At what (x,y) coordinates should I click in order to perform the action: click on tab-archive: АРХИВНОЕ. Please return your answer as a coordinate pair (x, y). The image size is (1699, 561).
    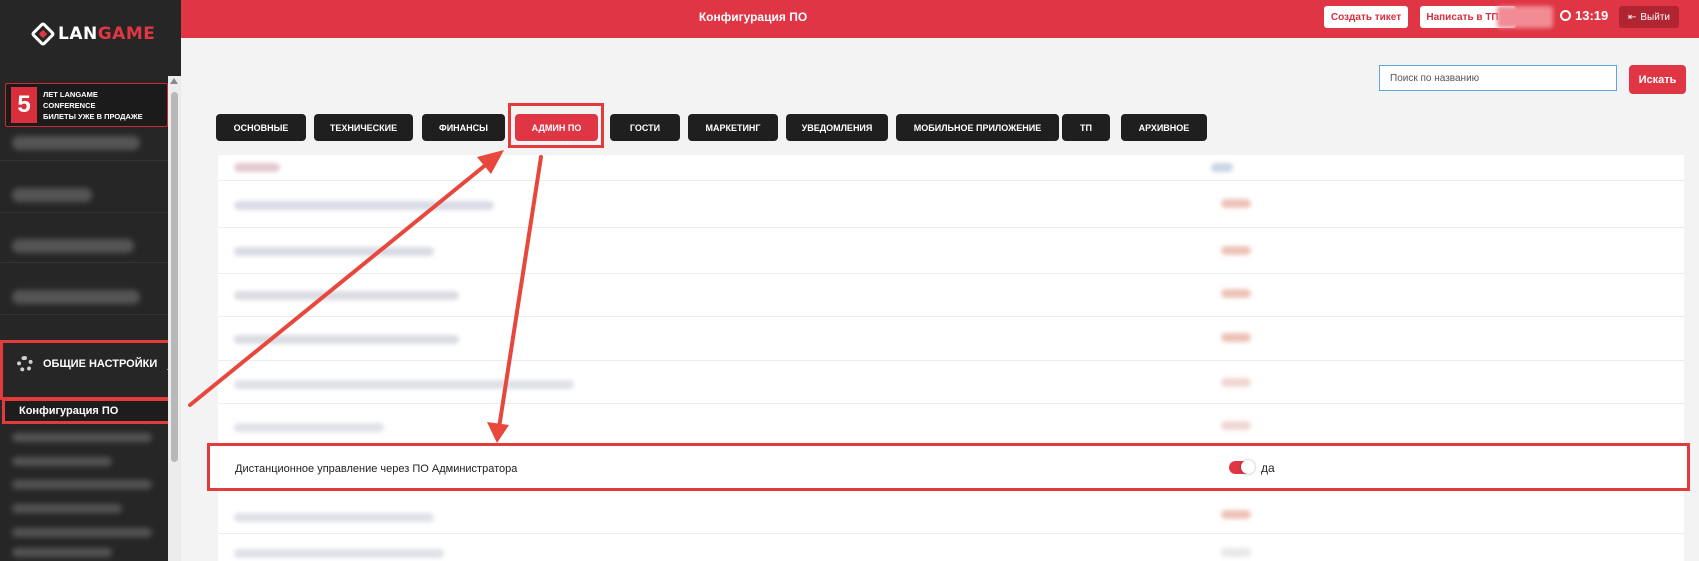
    Looking at the image, I should click on (1164, 127).